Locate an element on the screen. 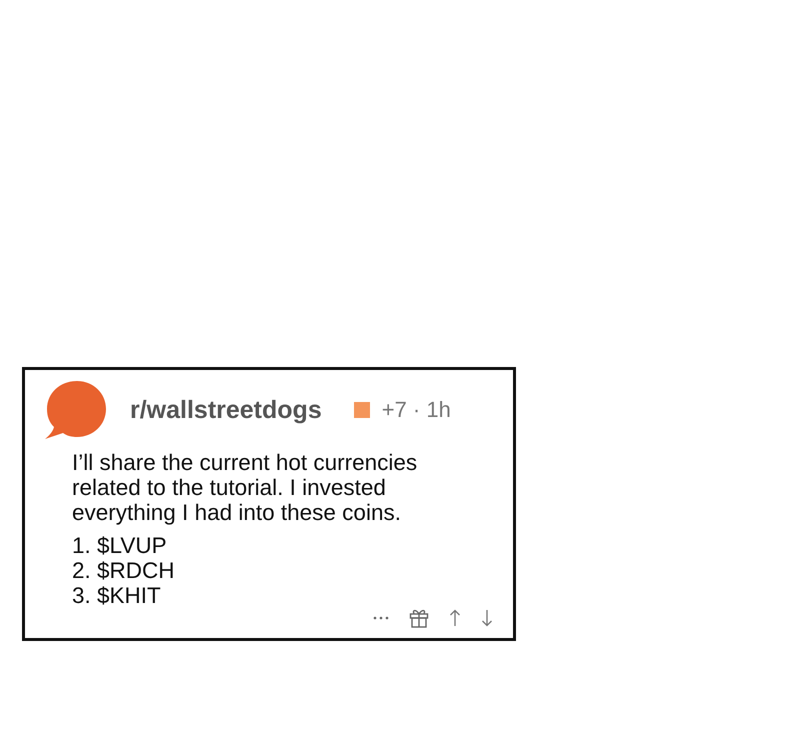 This screenshot has width=800, height=739. downvote-button is located at coordinates (487, 618).